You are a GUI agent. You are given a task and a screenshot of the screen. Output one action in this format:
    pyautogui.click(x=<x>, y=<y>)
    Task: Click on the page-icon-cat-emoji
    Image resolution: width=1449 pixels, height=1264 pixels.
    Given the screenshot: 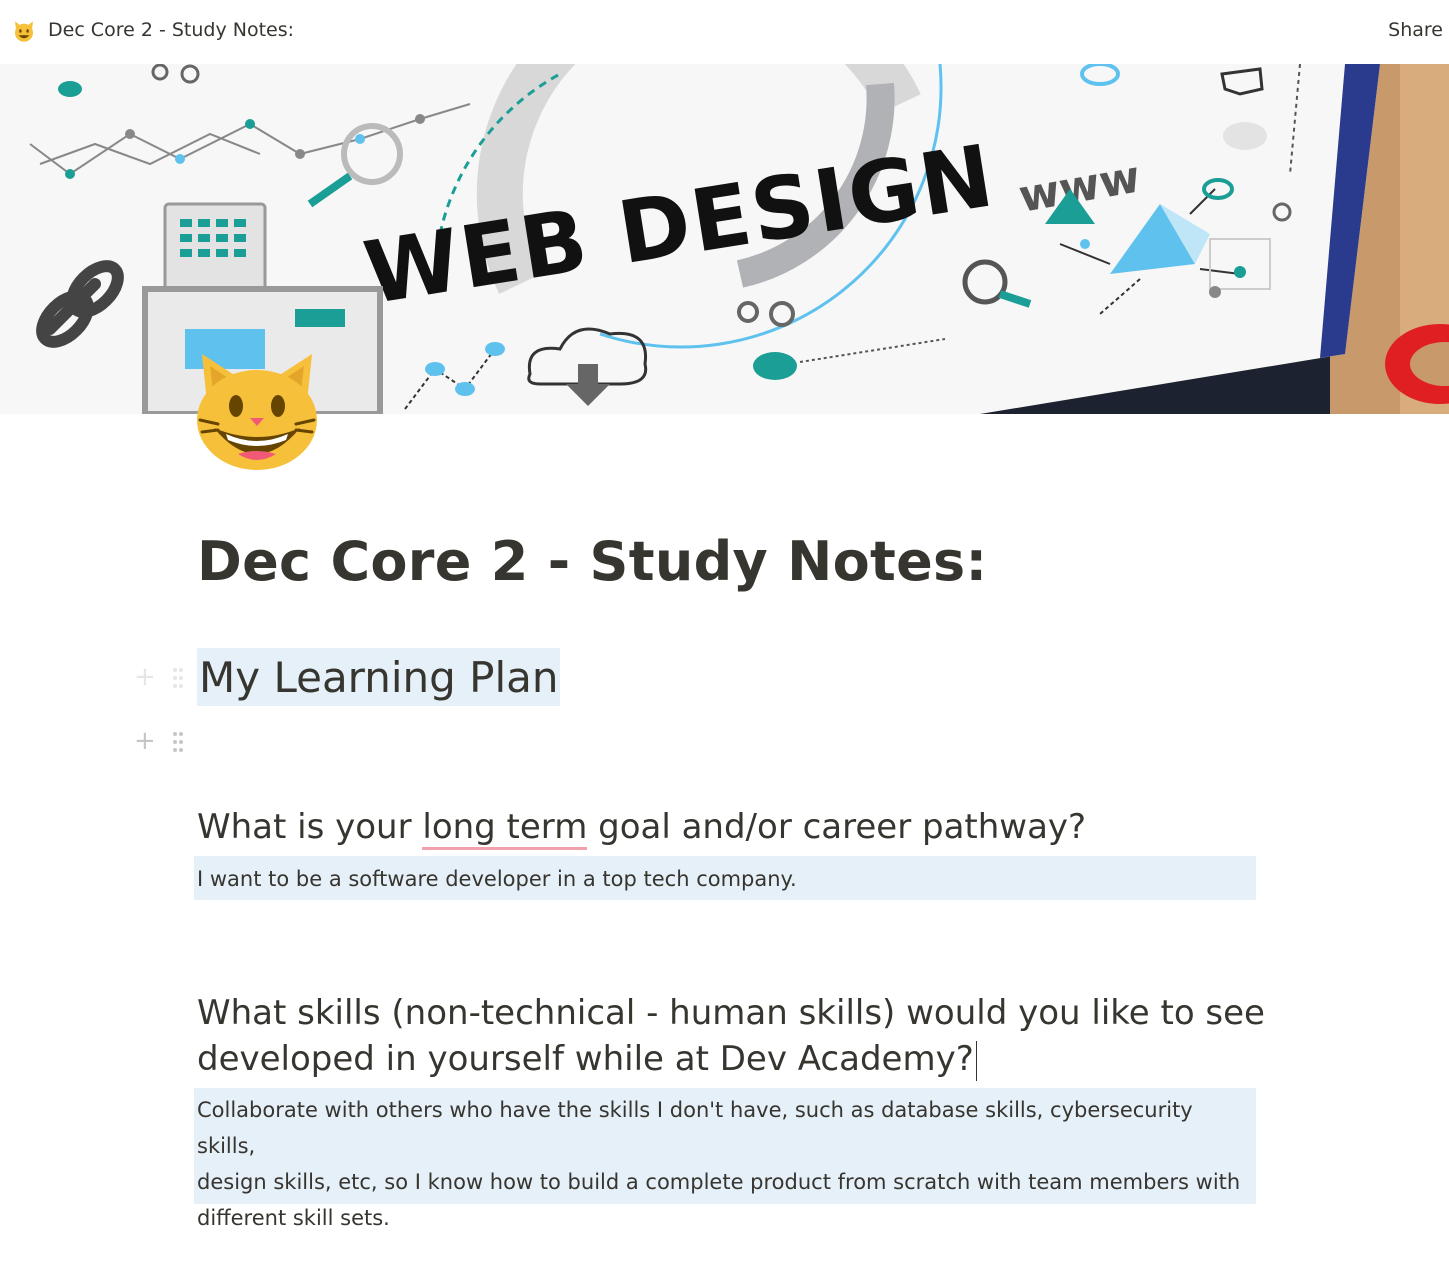 What is the action you would take?
    pyautogui.click(x=257, y=413)
    